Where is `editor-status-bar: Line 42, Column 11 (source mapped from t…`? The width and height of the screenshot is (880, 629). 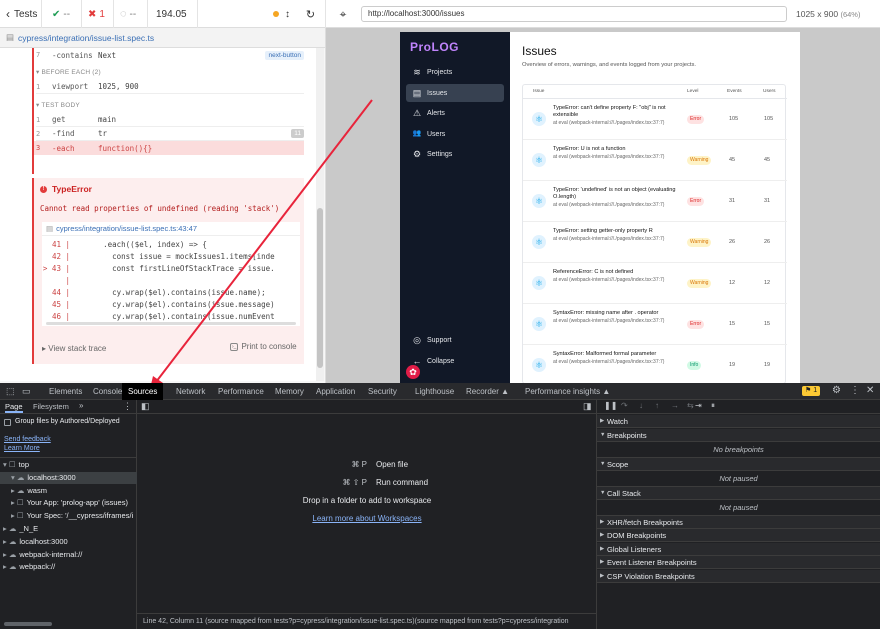
editor-status-bar: Line 42, Column 11 (source mapped from t… is located at coordinates (367, 621).